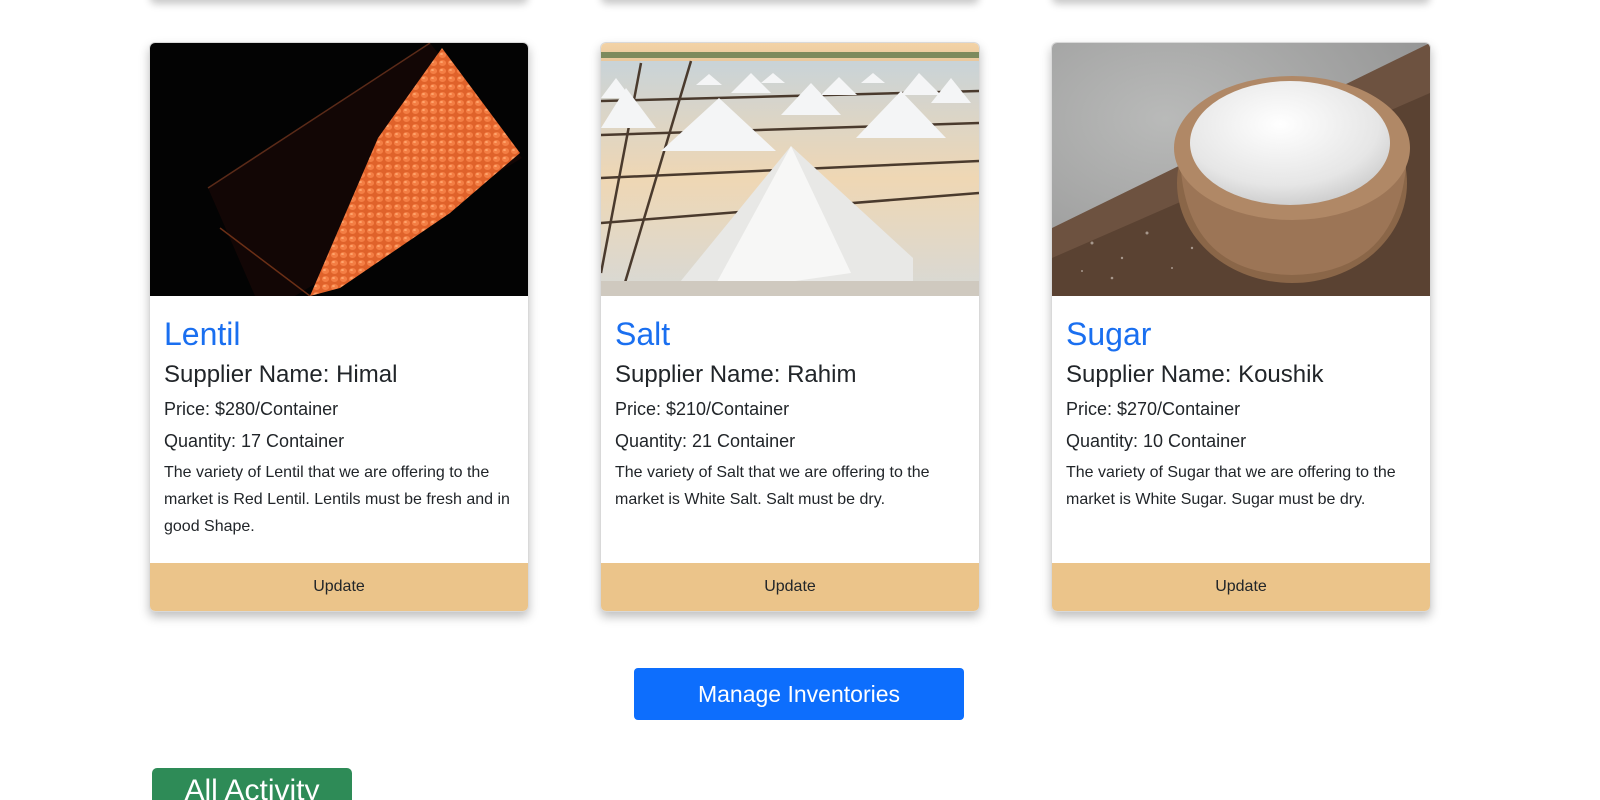 The height and width of the screenshot is (800, 1600). I want to click on supplier-name: Supplier Name: Koushik, so click(1195, 374).